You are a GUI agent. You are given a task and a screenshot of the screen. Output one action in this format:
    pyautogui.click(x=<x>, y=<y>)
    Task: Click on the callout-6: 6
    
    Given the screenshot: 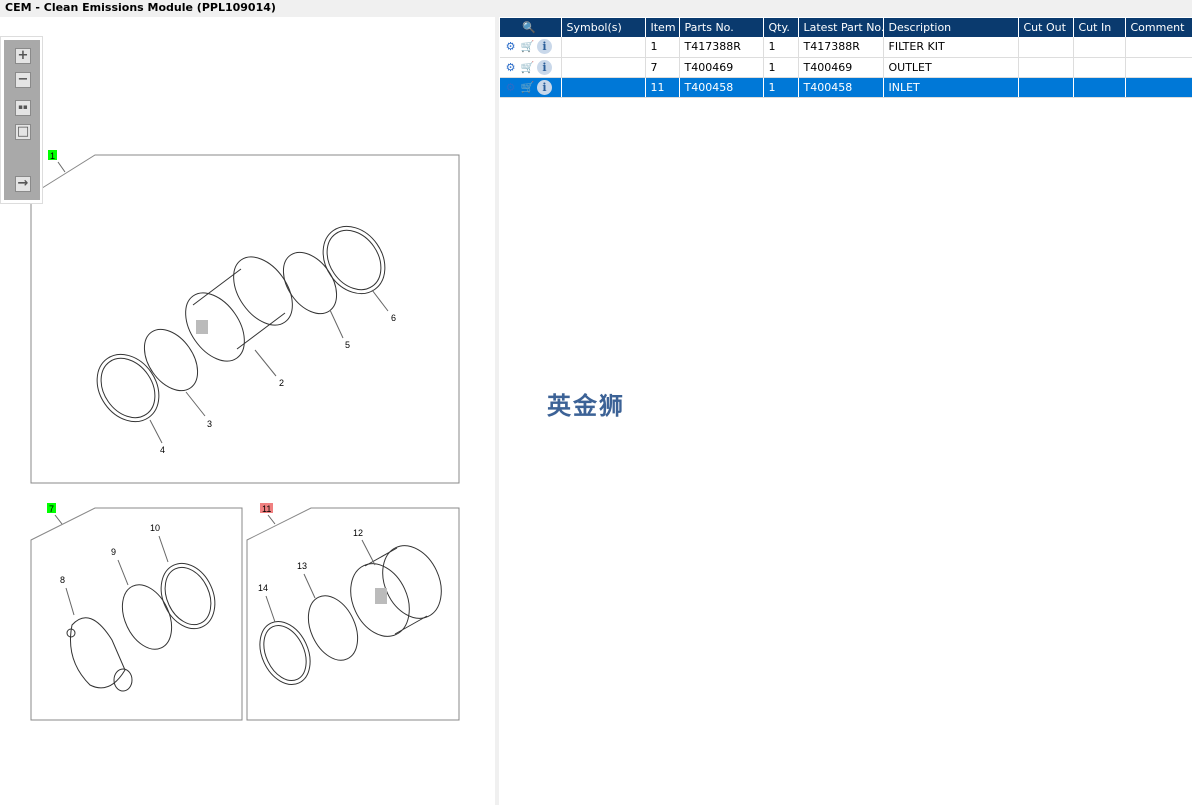 What is the action you would take?
    pyautogui.click(x=393, y=318)
    